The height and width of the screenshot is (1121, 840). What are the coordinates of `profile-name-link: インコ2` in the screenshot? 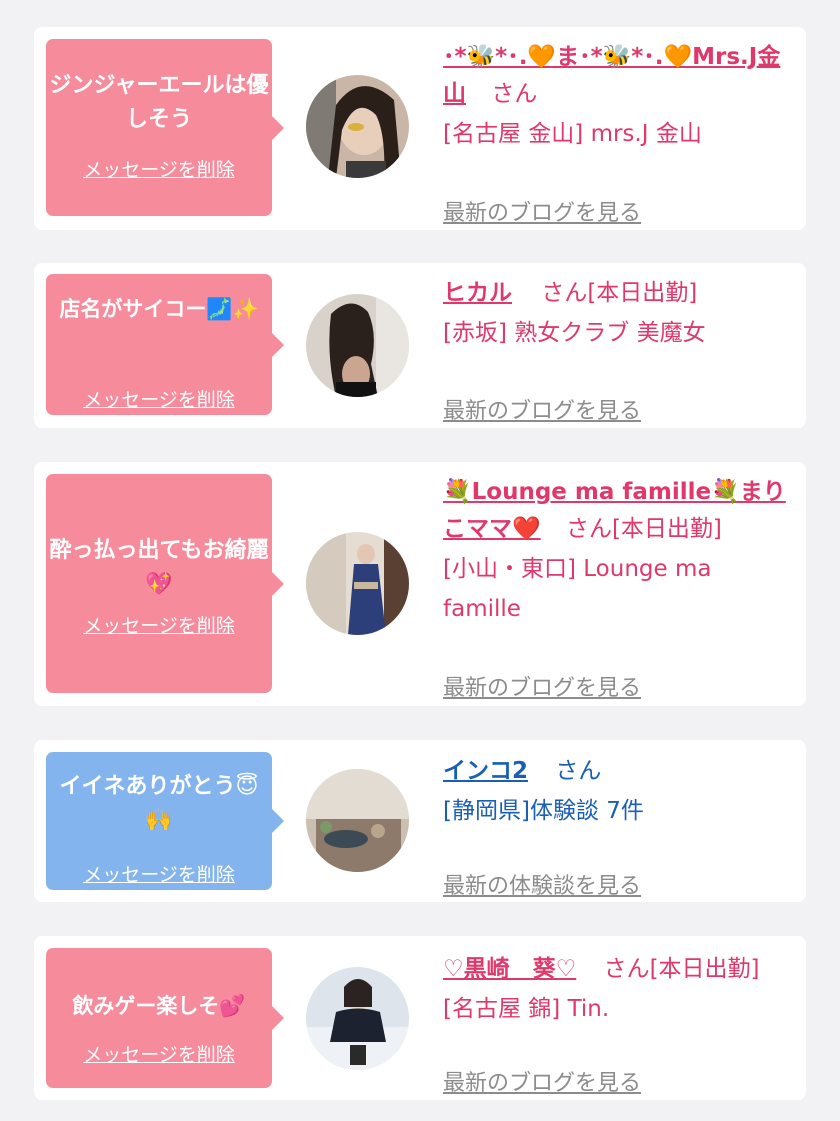 It's located at (485, 771).